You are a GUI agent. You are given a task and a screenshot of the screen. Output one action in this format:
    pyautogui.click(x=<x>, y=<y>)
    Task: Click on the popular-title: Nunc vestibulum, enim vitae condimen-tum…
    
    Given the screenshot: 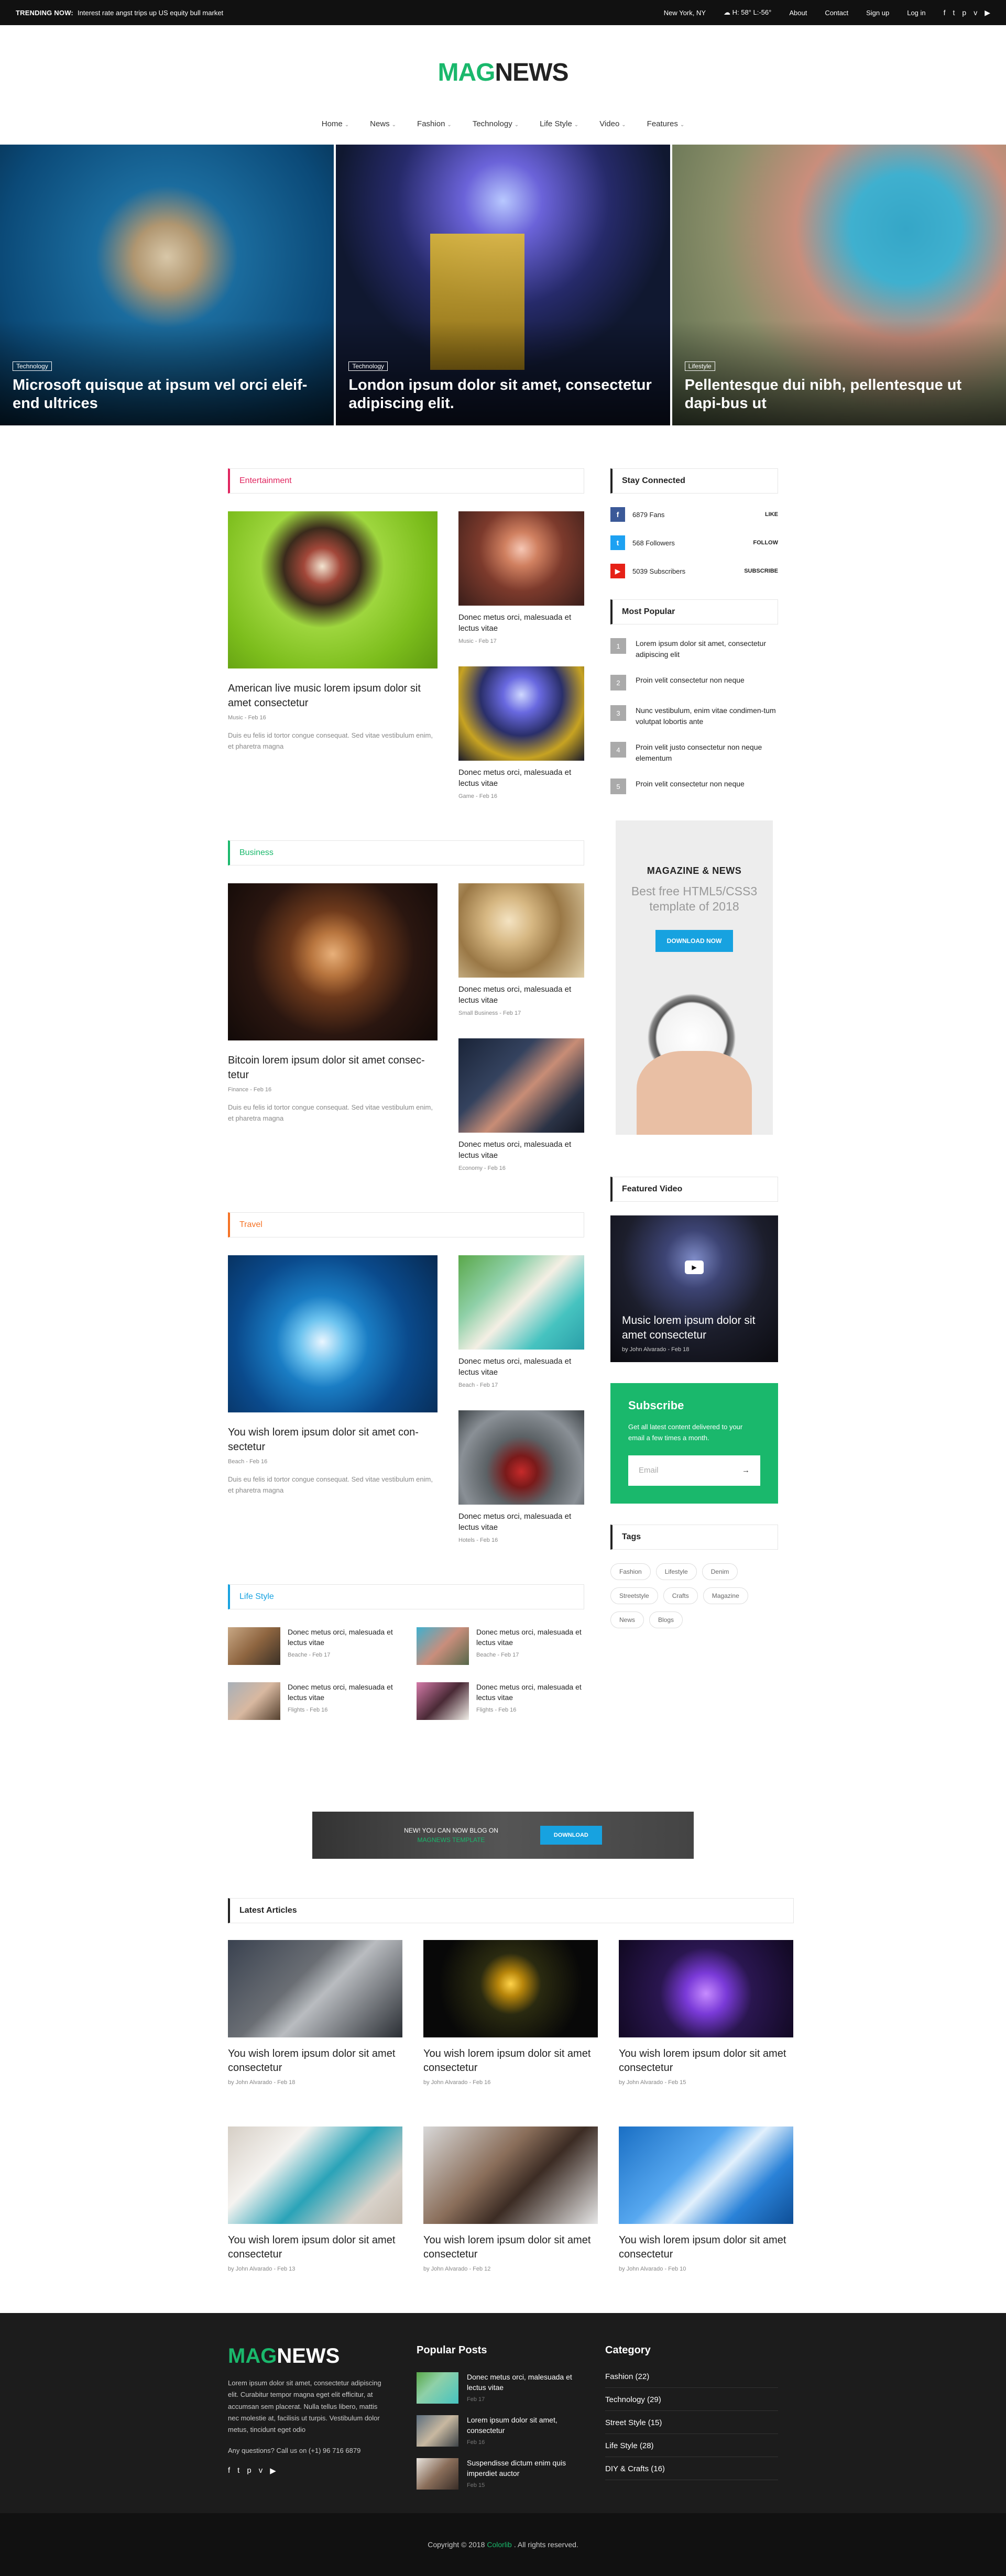 What is the action you would take?
    pyautogui.click(x=707, y=716)
    